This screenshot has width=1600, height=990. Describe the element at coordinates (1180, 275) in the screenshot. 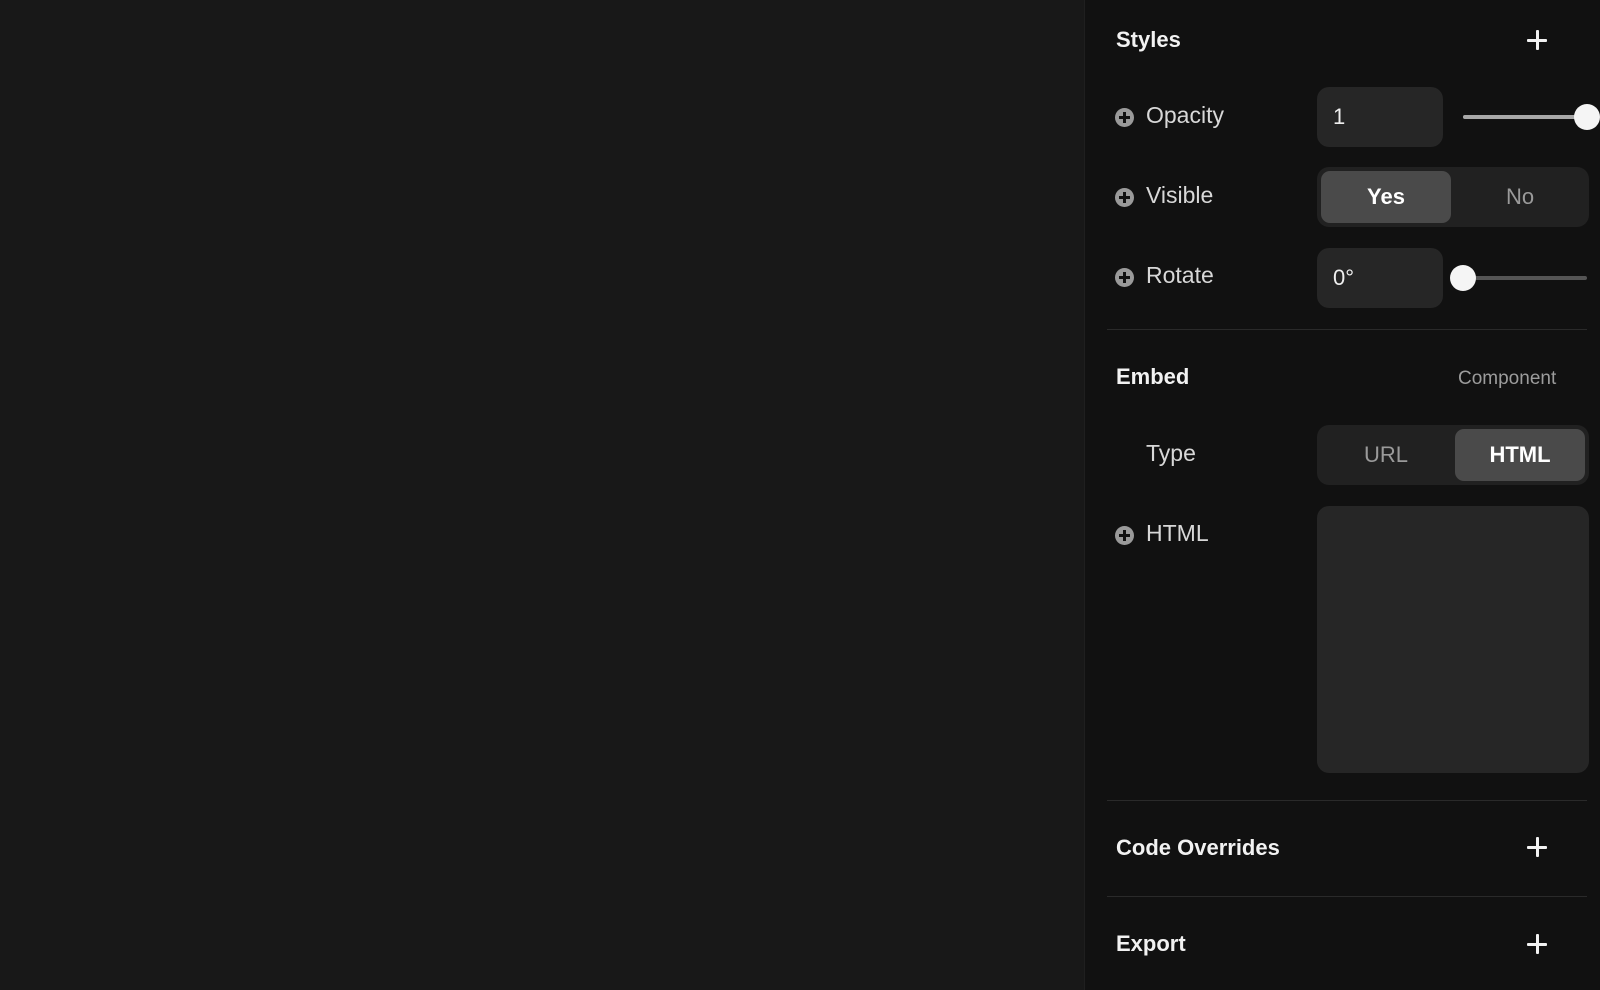

I see `rotate-label: Rotate` at that location.